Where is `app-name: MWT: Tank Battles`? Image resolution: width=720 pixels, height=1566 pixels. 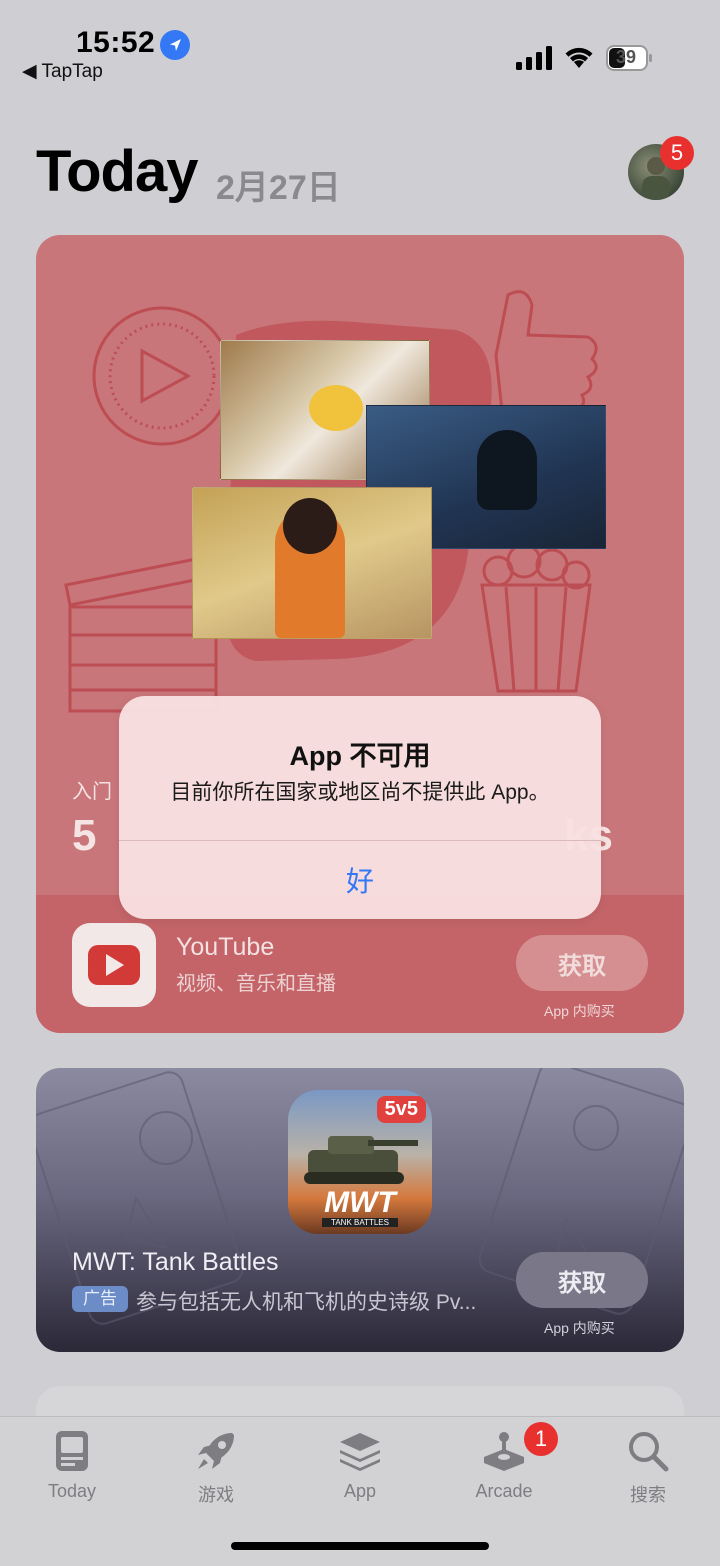 app-name: MWT: Tank Battles is located at coordinates (175, 1262).